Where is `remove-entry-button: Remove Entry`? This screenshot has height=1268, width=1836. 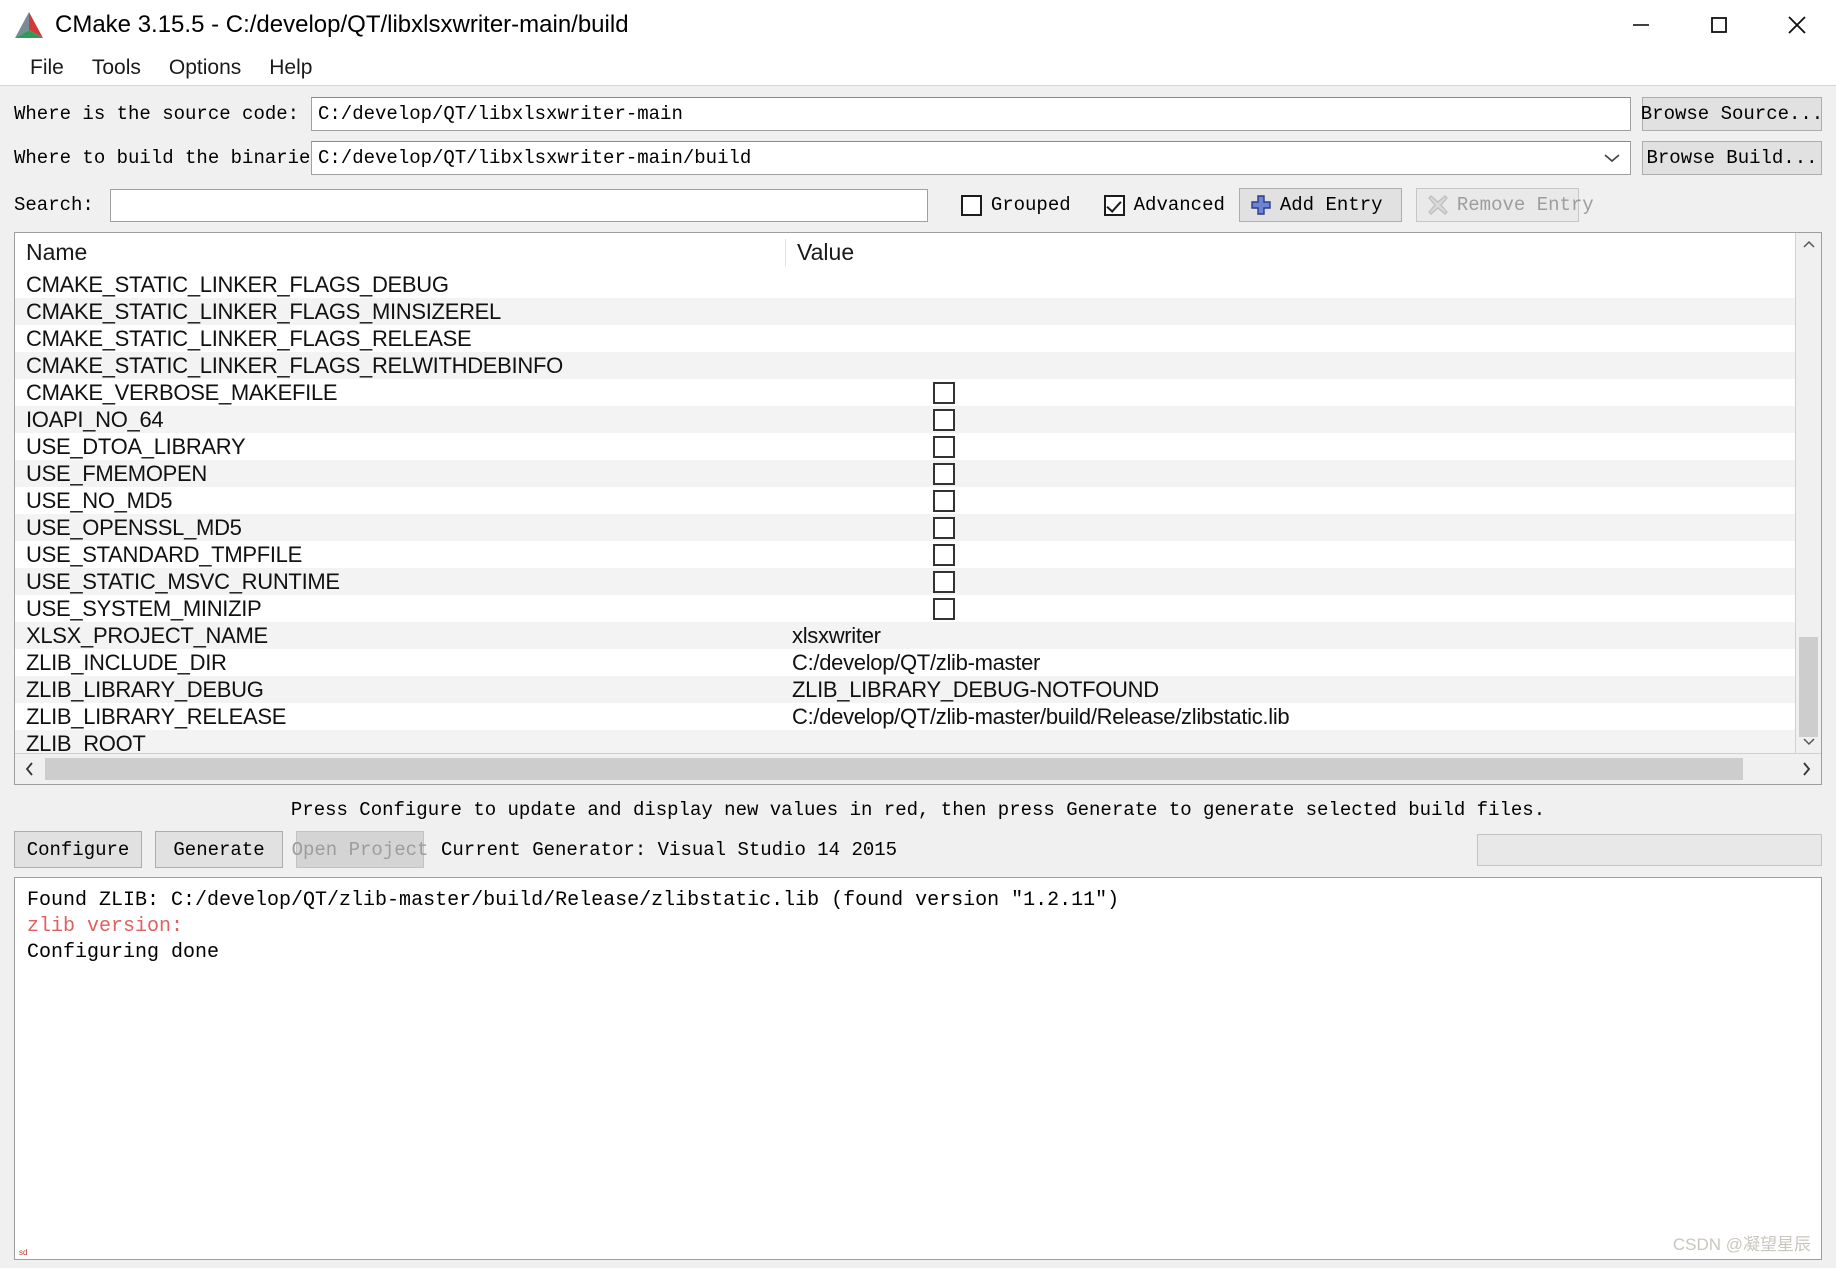 remove-entry-button: Remove Entry is located at coordinates (1504, 205).